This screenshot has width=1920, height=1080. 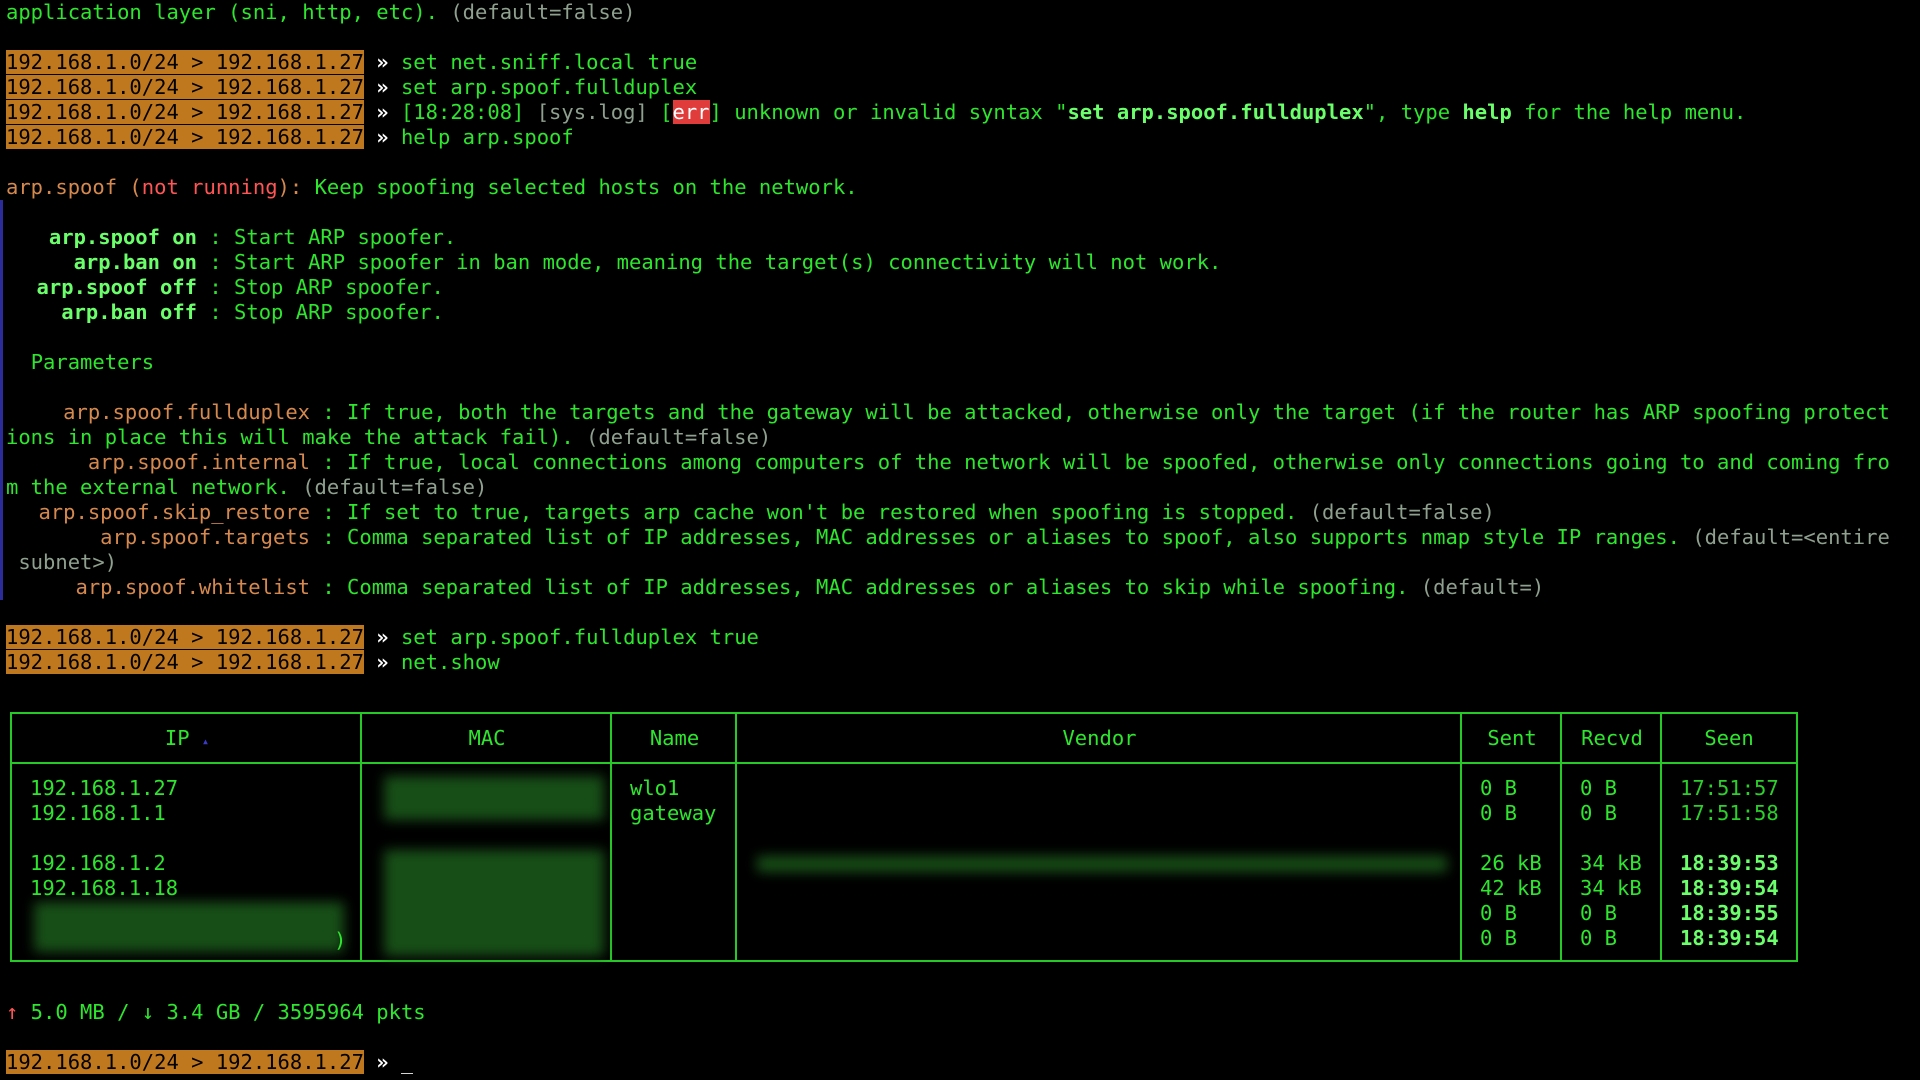 What do you see at coordinates (247, 487) in the screenshot?
I see `parameter-help-cont: m the external network. (default=false)` at bounding box center [247, 487].